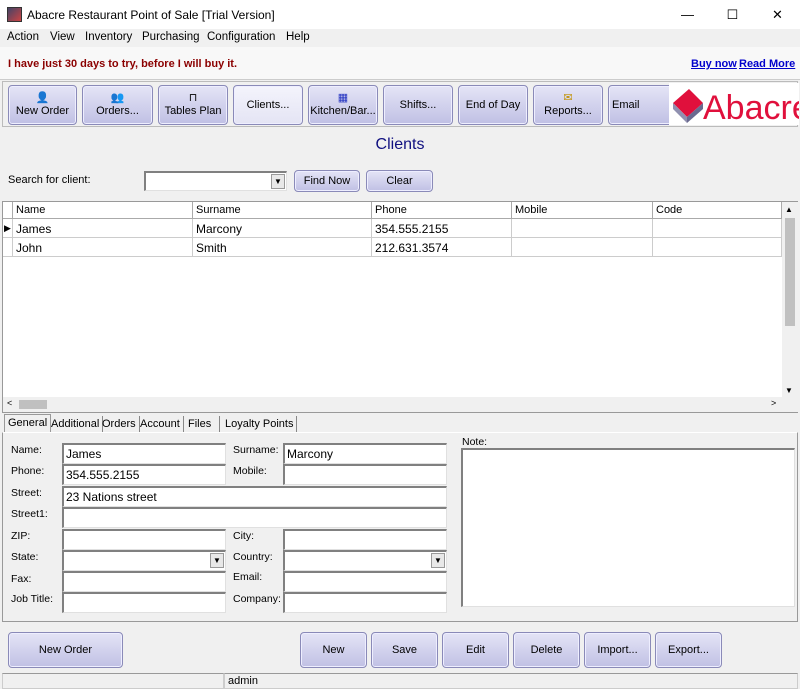  What do you see at coordinates (9, 403) in the screenshot?
I see `scroll-left-icon: <` at bounding box center [9, 403].